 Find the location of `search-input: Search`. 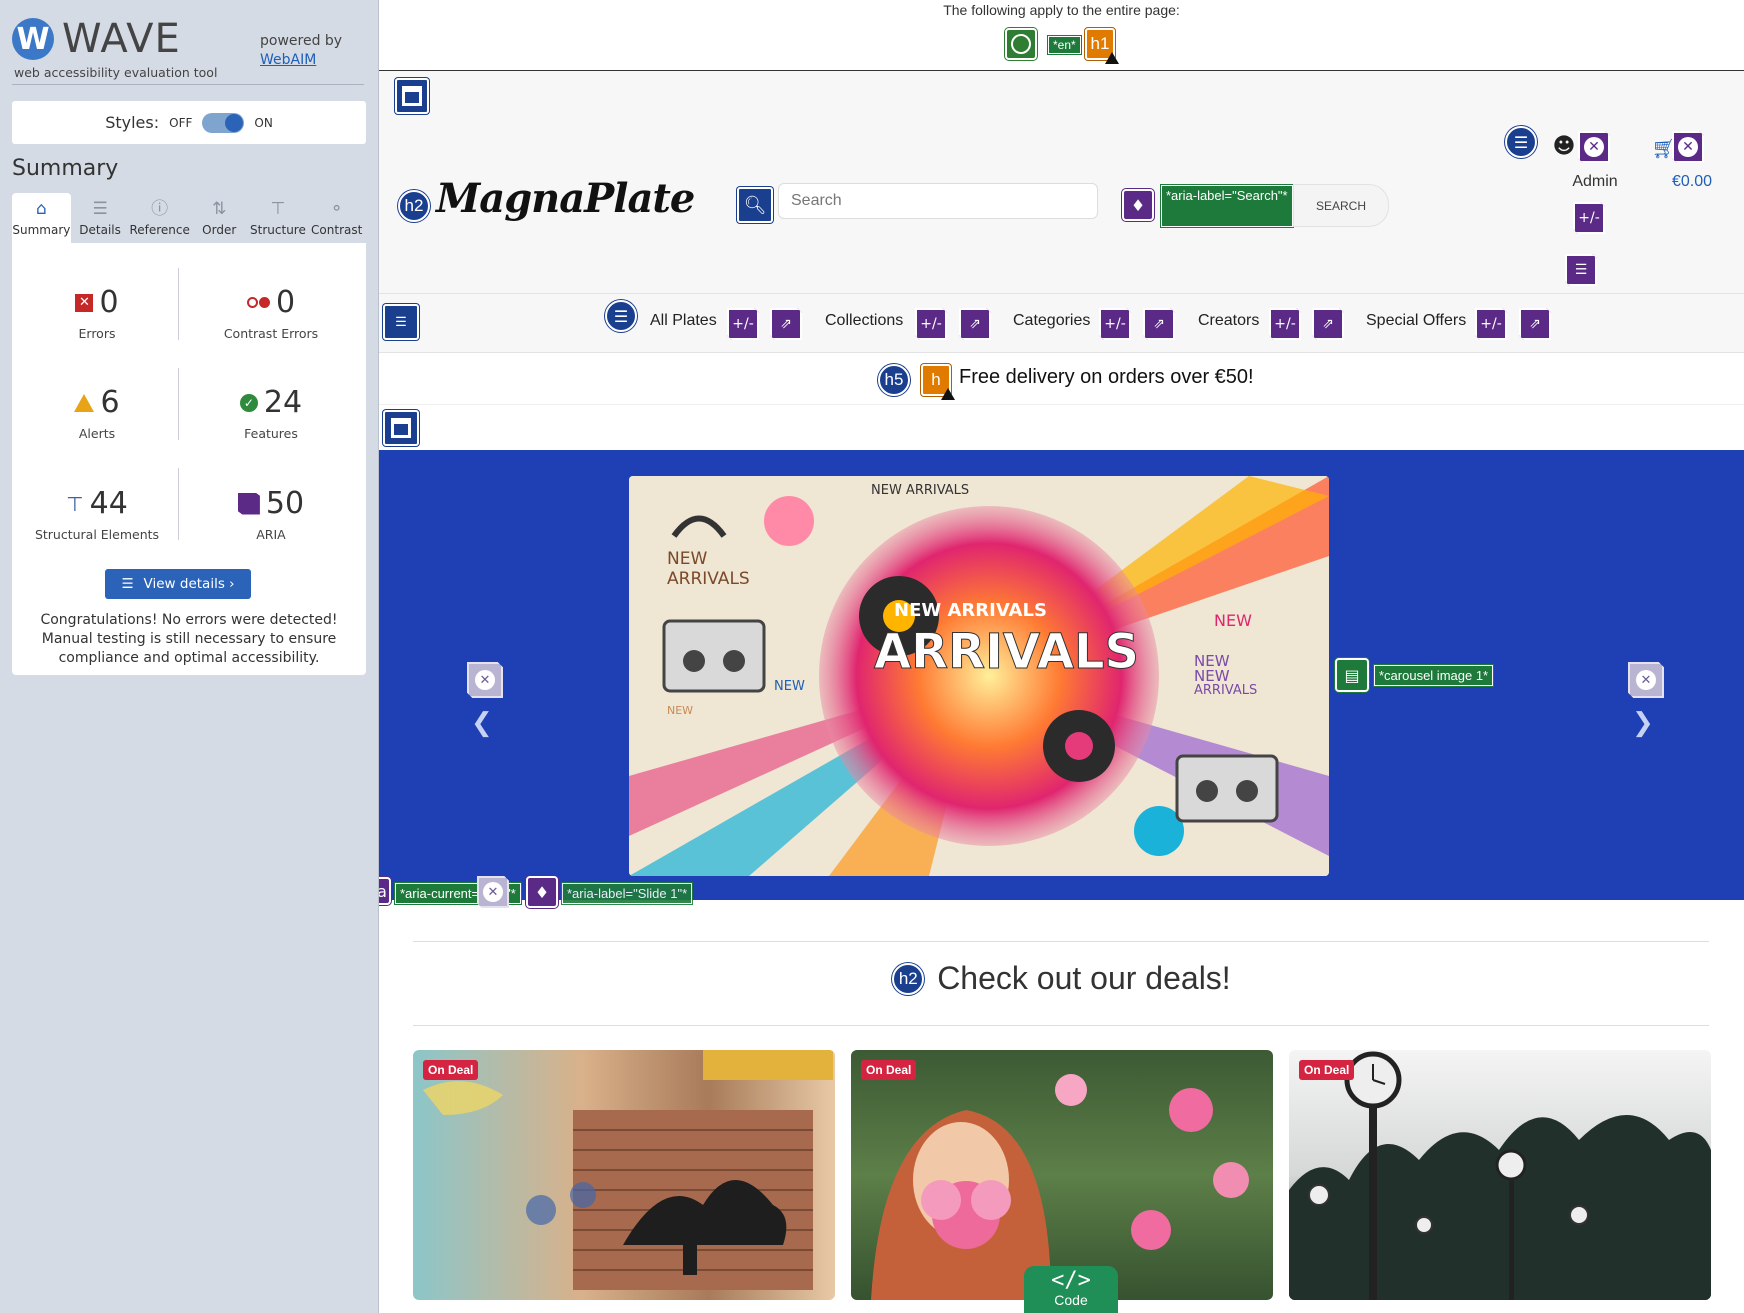

search-input: Search is located at coordinates (938, 201).